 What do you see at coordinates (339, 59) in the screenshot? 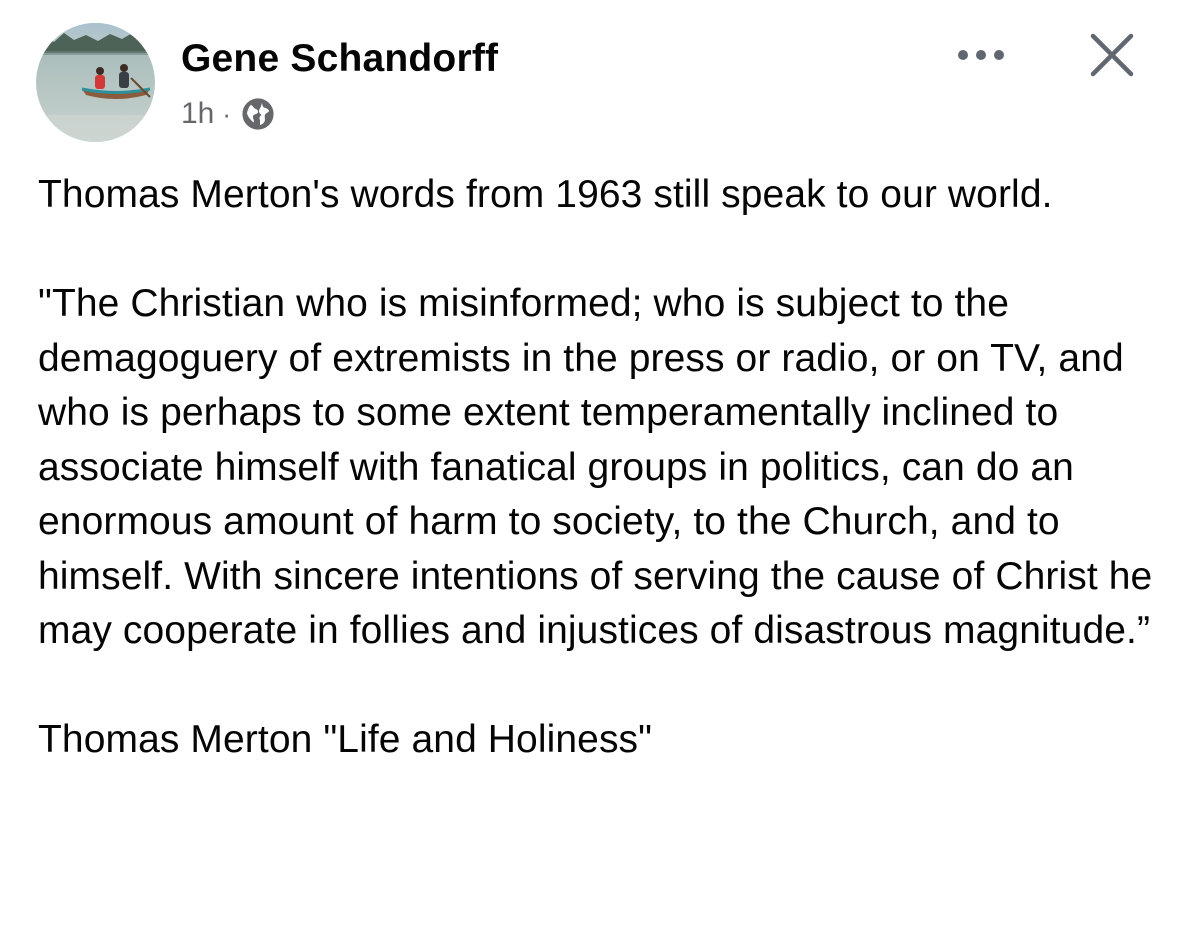
I see `author-name: Gene Schandorff` at bounding box center [339, 59].